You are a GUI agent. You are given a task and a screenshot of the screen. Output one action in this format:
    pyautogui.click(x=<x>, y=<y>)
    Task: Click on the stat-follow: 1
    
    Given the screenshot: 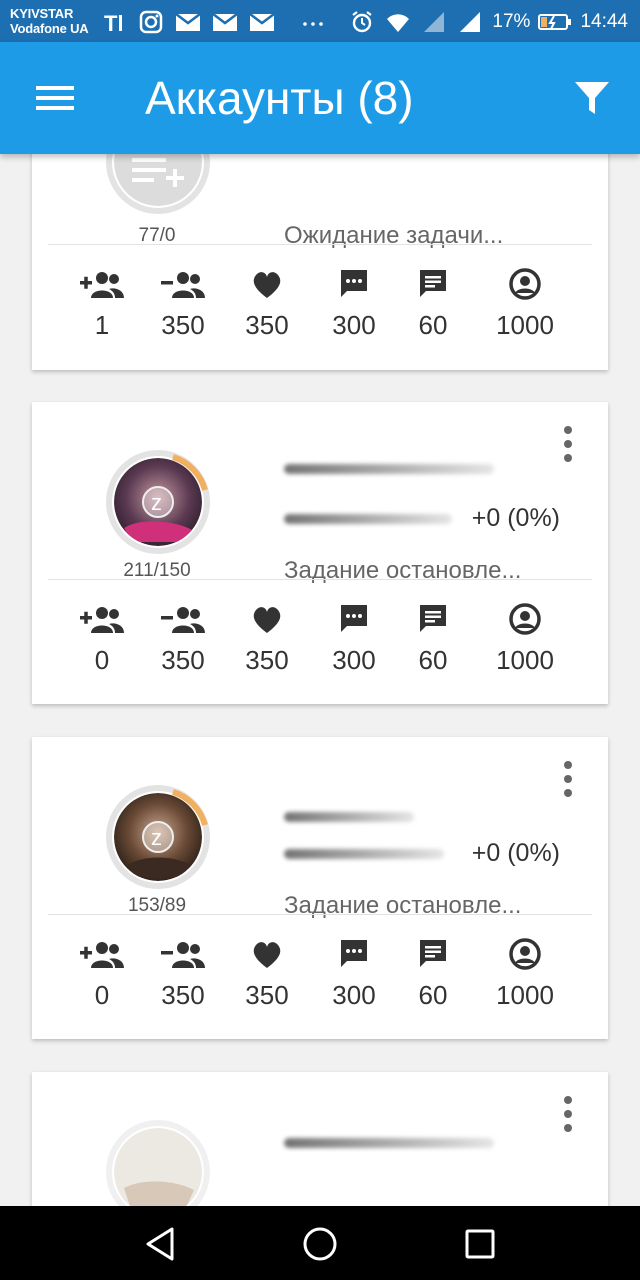 What is the action you would take?
    pyautogui.click(x=102, y=304)
    